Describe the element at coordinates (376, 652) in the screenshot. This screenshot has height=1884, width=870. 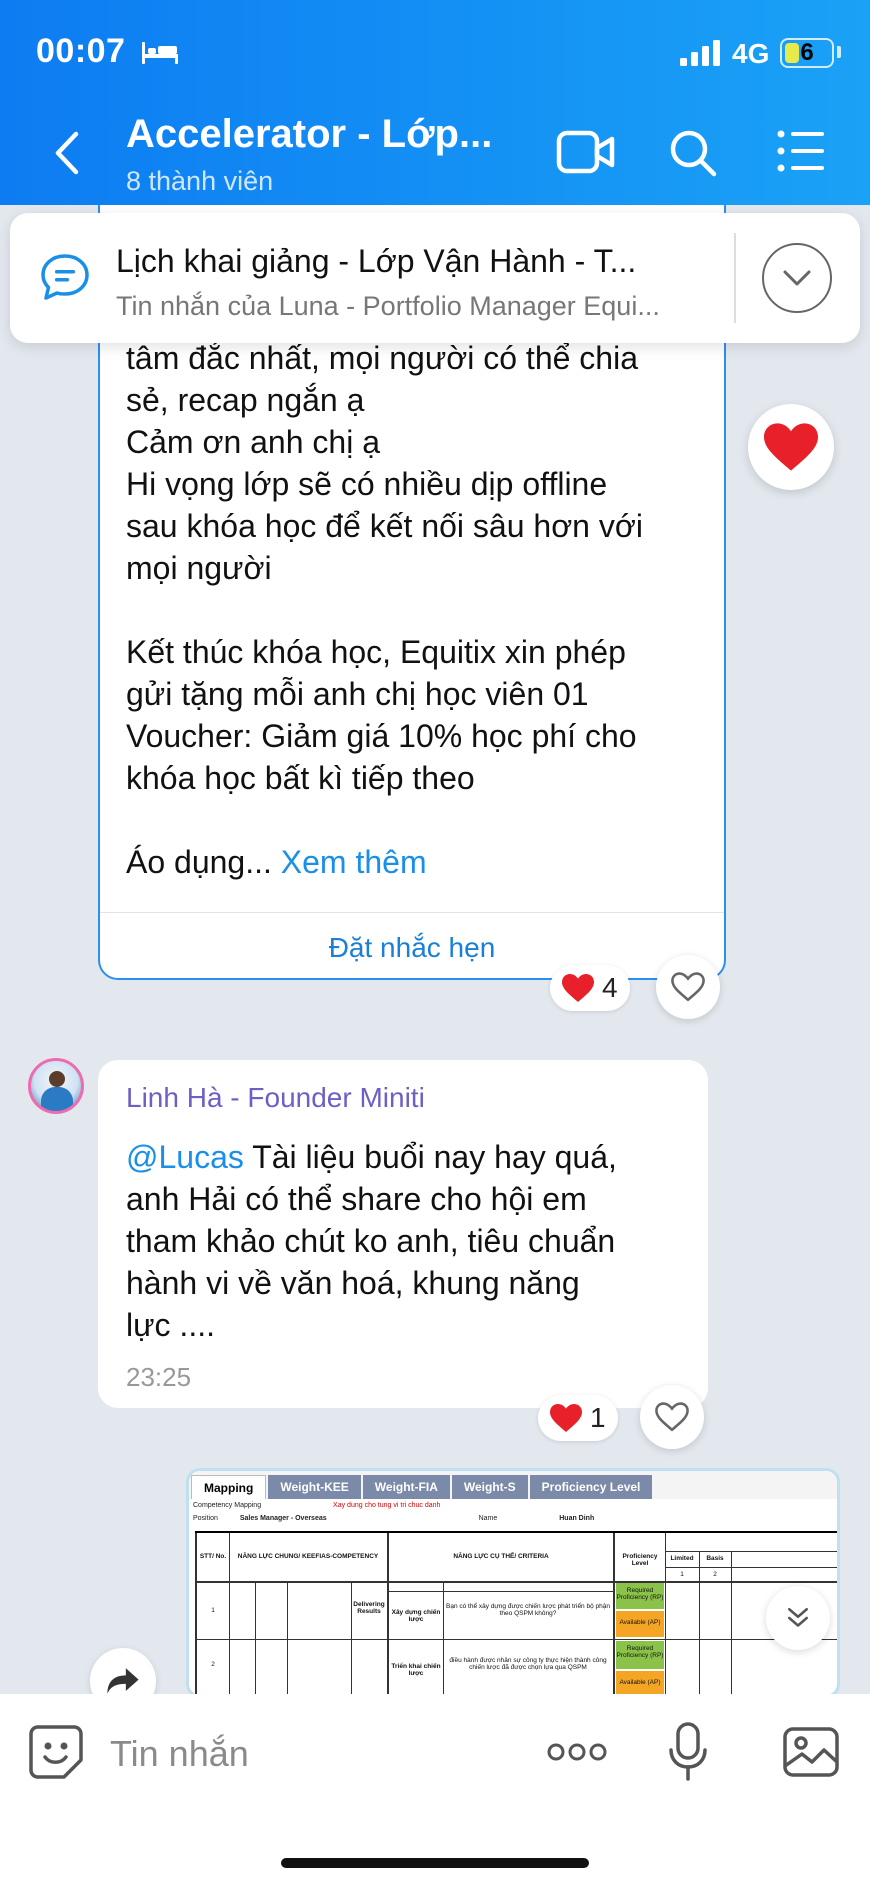
I see `message-line: Kết thúc khóa học, Equitix xin phép` at that location.